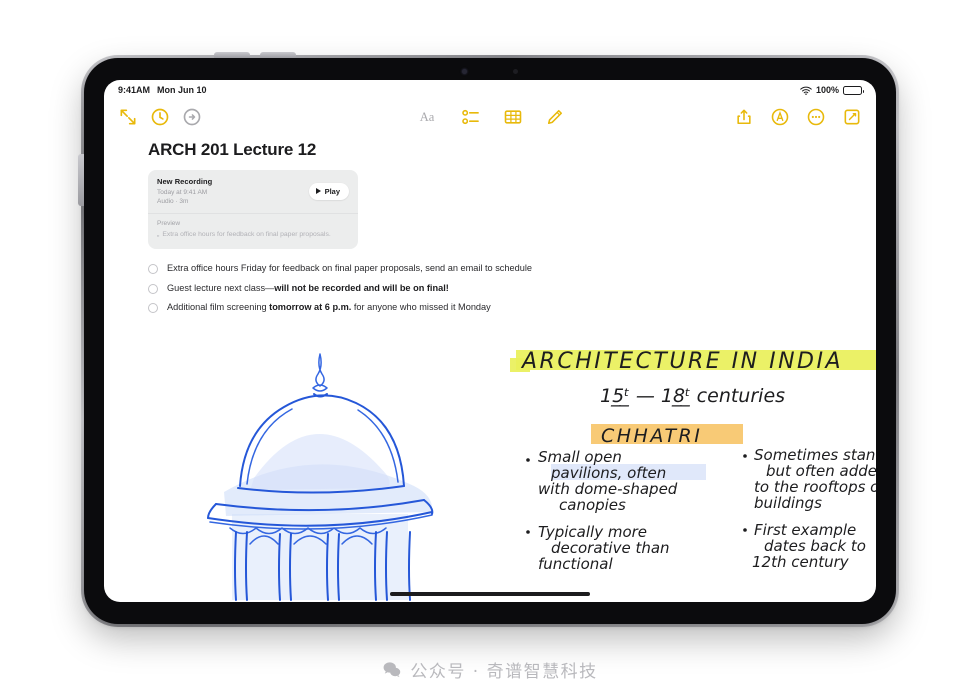 The image size is (980, 700). I want to click on redo-arrow-icon, so click(192, 117).